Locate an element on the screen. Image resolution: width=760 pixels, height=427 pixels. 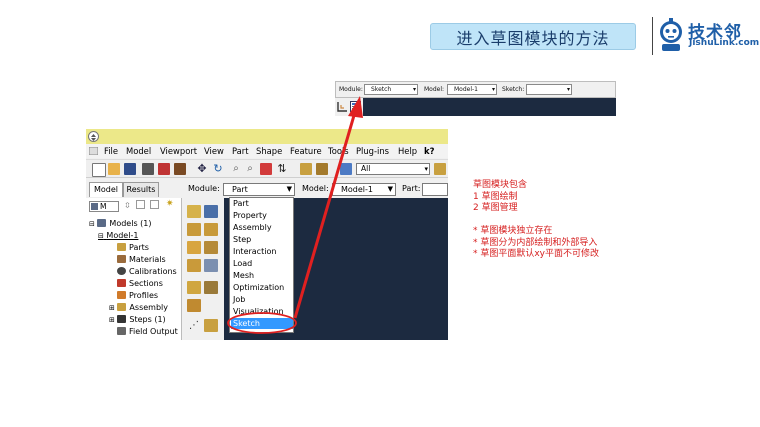
note-line: * 草图平面默认xy平面不可修改 is located at coordinates (536, 254).